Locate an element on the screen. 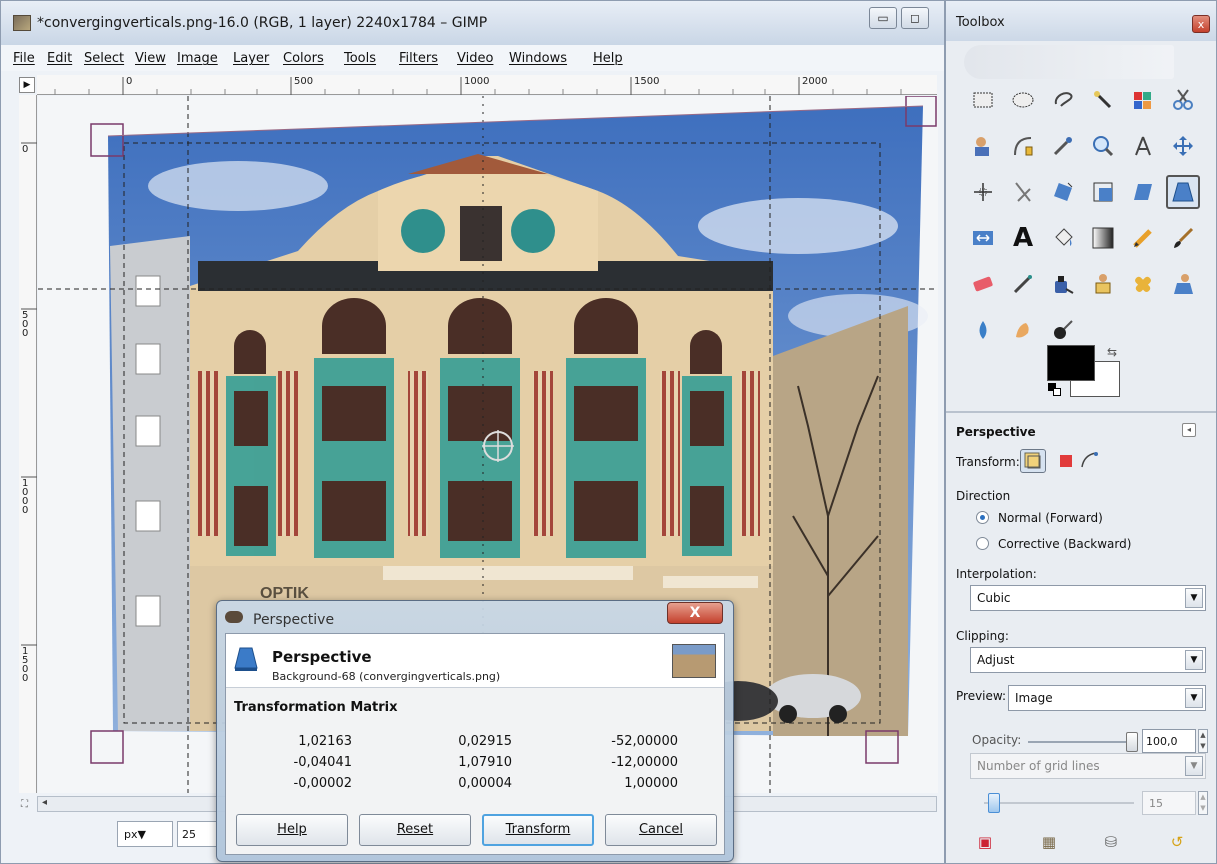  gimp-wilber-icon is located at coordinates (234, 617).